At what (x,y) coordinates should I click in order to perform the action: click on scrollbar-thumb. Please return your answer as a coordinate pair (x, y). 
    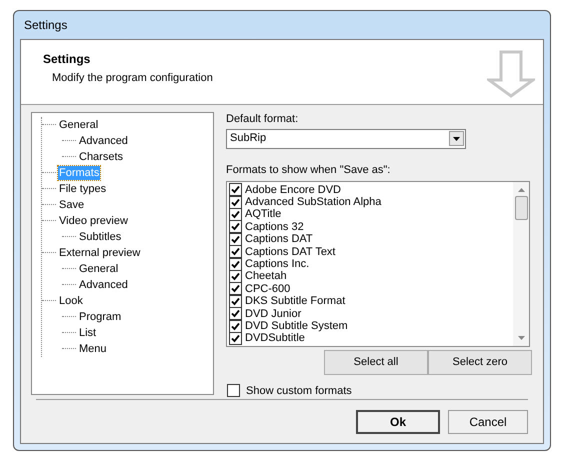
    Looking at the image, I should click on (521, 208).